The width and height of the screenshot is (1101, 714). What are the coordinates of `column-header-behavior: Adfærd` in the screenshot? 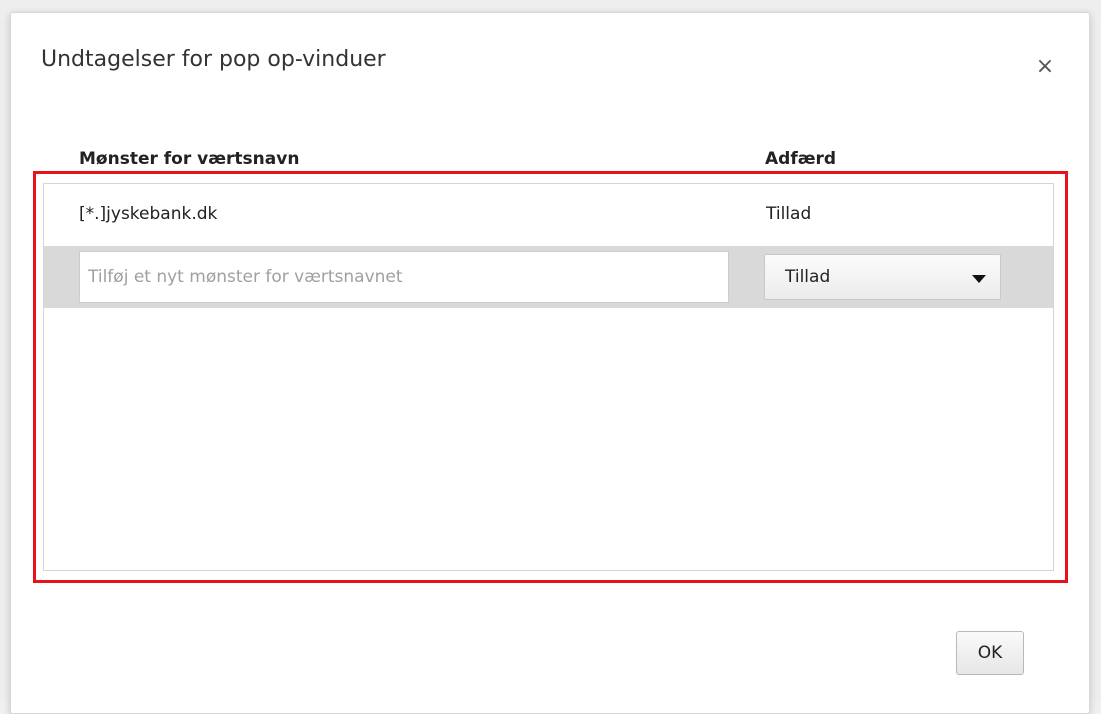 It's located at (801, 159).